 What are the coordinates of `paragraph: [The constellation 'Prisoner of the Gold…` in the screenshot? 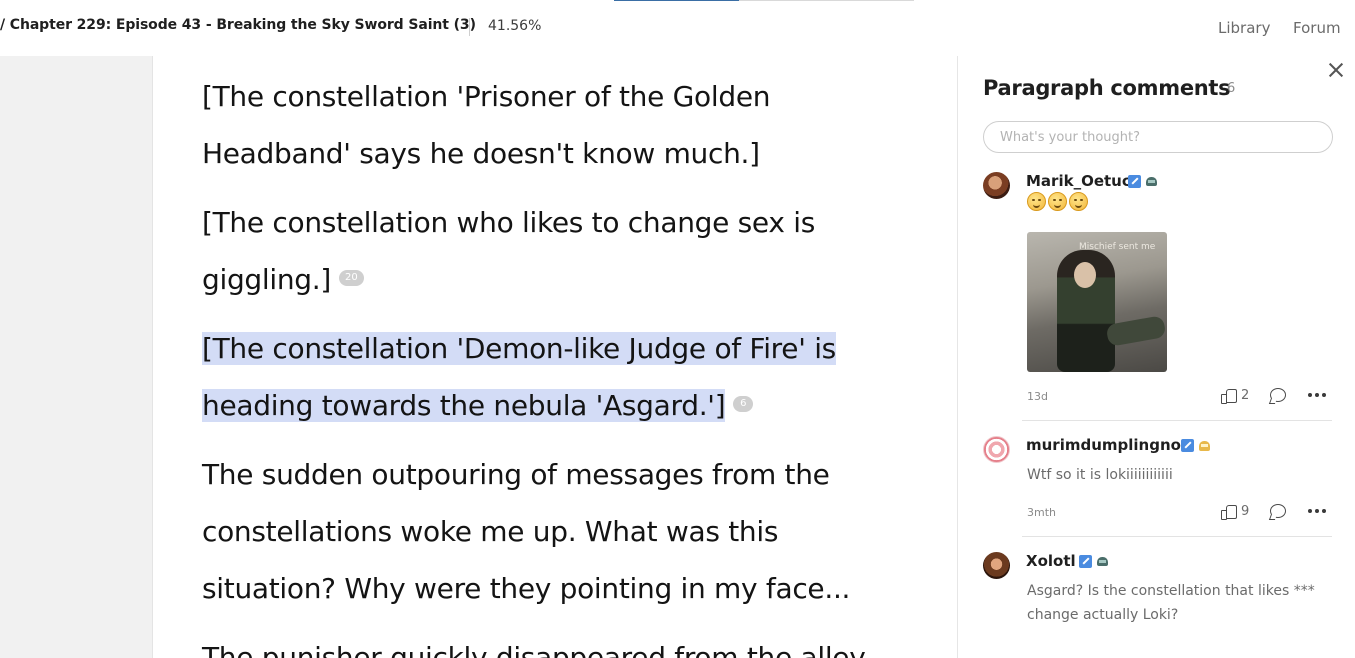 It's located at (552, 125).